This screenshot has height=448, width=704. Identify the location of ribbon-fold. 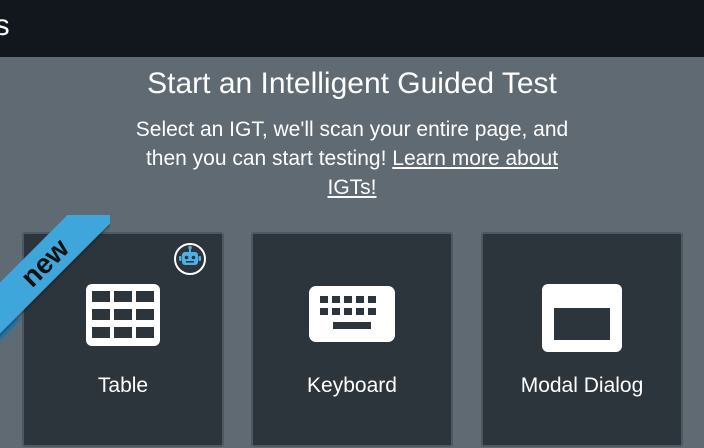
(11, 330).